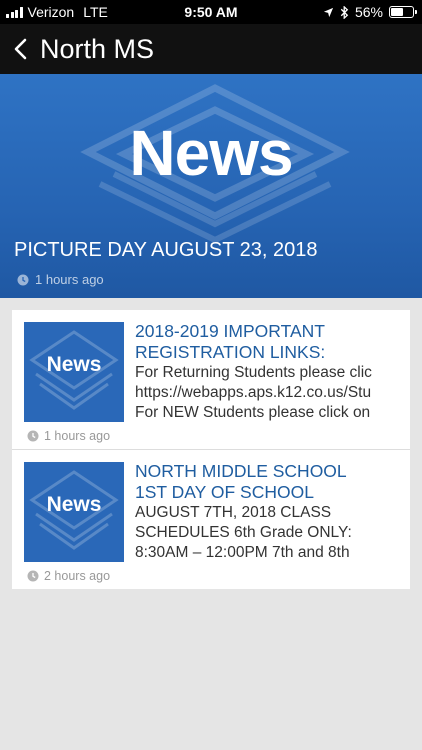 The image size is (422, 750). I want to click on news-time-label: 2 hours ago, so click(77, 576).